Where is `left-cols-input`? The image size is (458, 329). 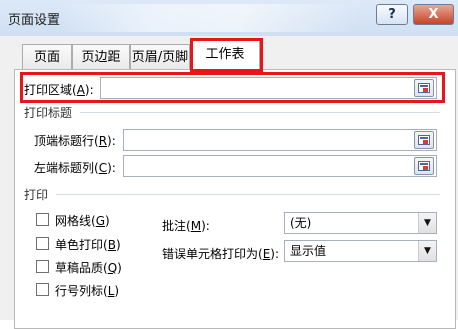
left-cols-input is located at coordinates (280, 166).